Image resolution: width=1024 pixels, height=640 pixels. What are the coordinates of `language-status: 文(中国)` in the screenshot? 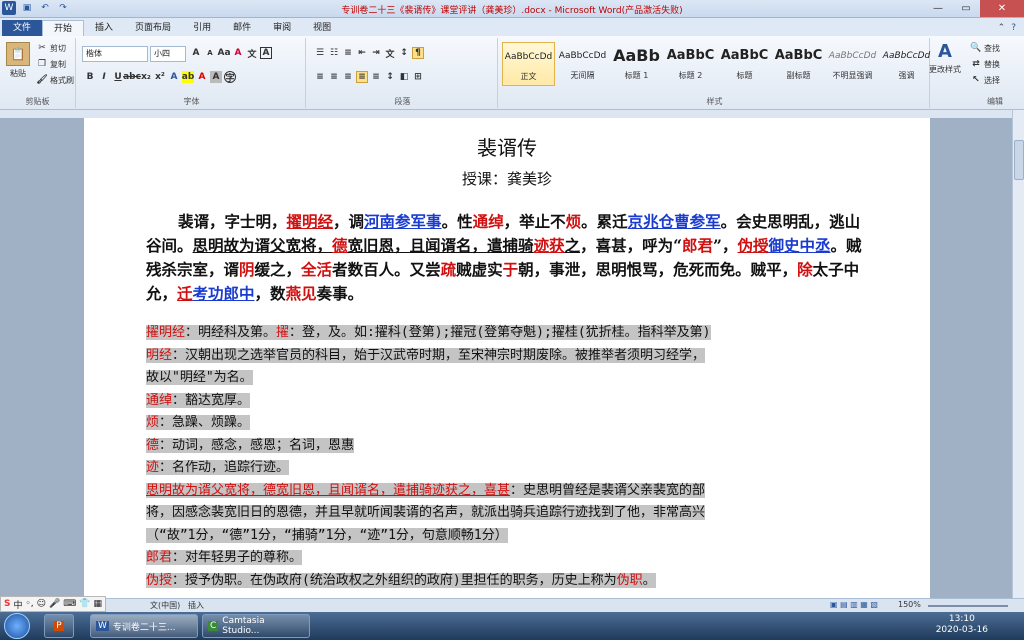 It's located at (165, 605).